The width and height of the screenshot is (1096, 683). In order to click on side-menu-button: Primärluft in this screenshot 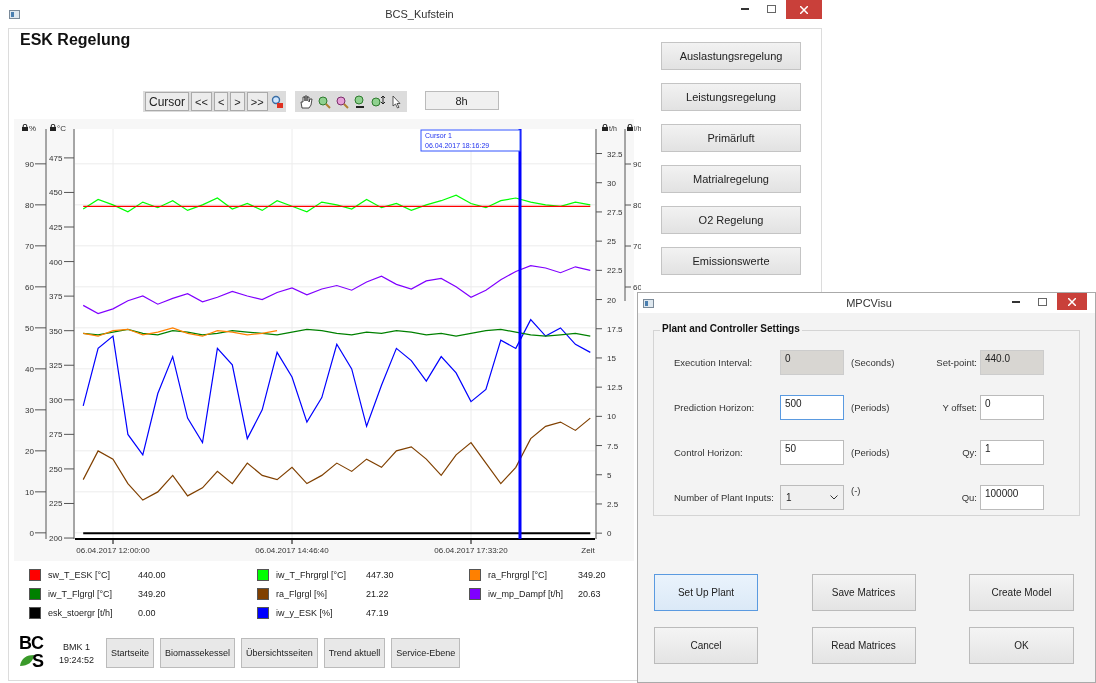, I will do `click(731, 138)`.